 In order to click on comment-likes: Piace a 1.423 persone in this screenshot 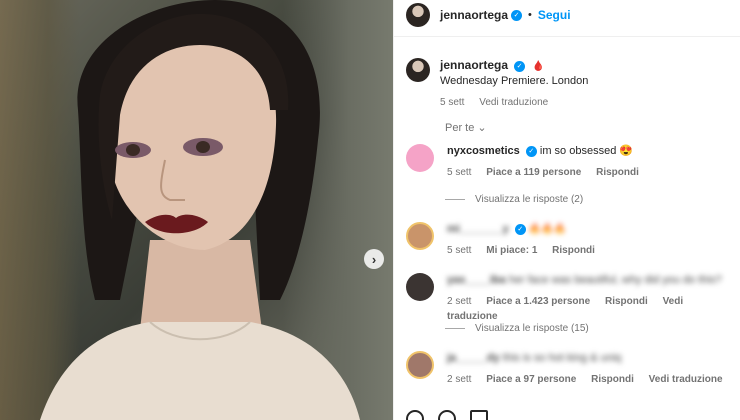, I will do `click(538, 301)`.